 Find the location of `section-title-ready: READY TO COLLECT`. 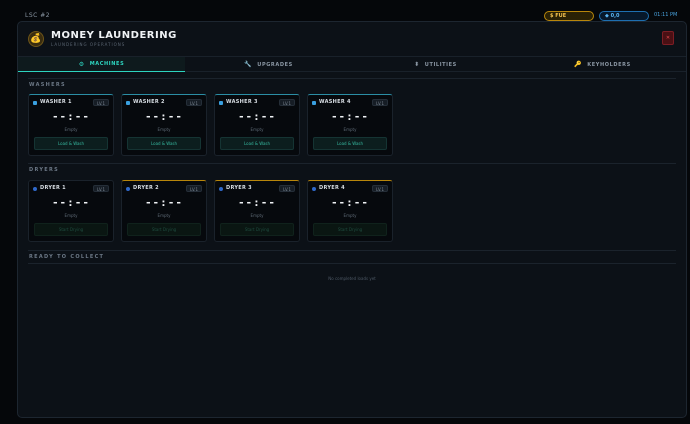

section-title-ready: READY TO COLLECT is located at coordinates (67, 257).